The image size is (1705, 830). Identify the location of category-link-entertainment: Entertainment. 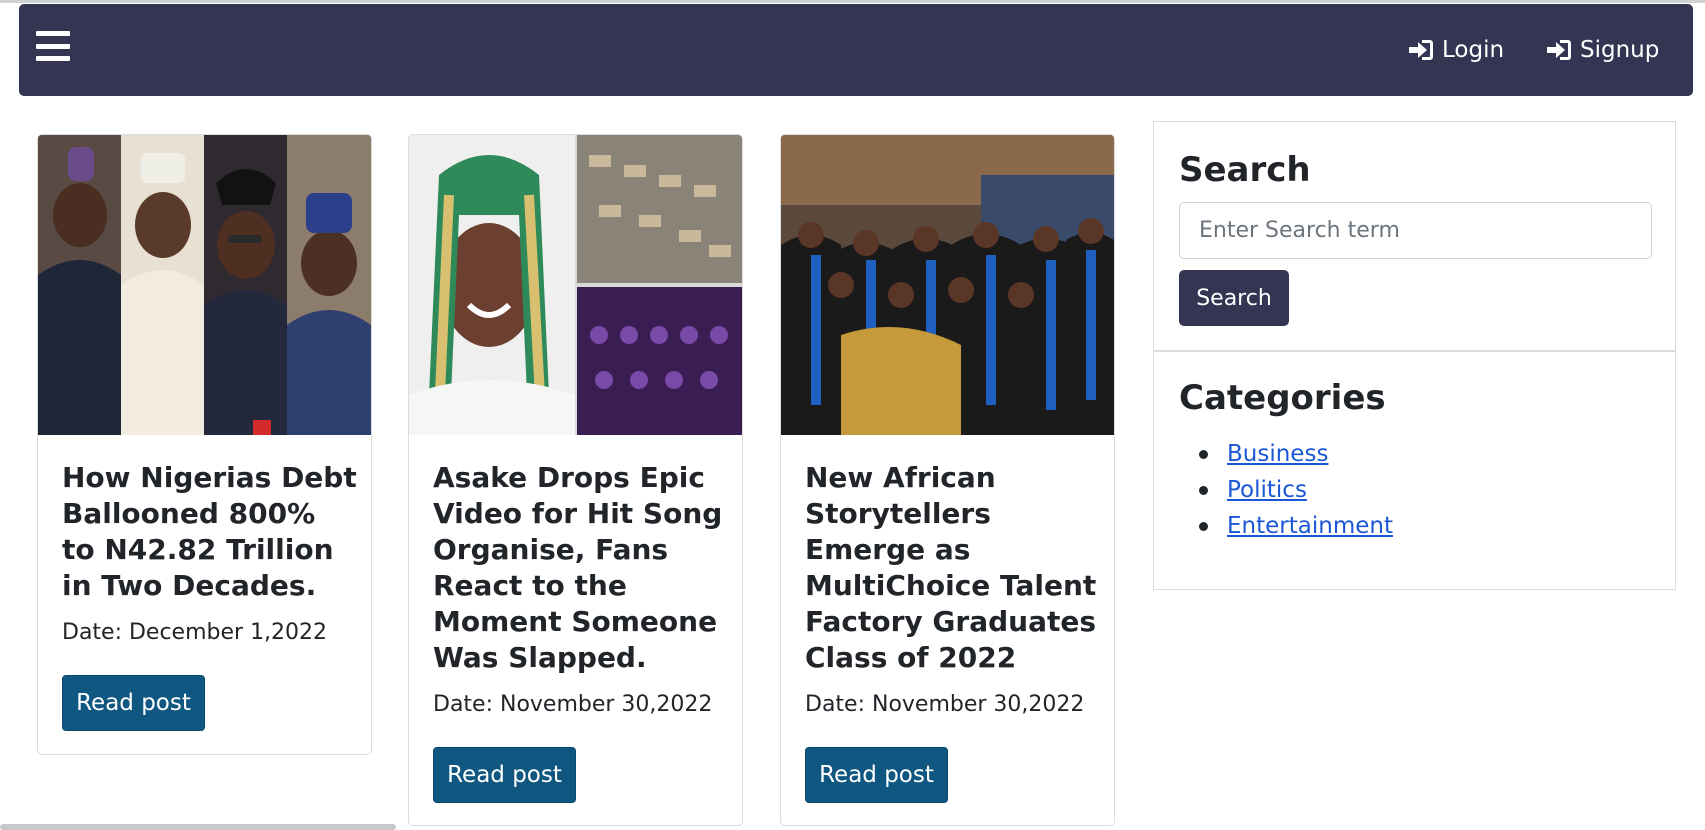
(1310, 526).